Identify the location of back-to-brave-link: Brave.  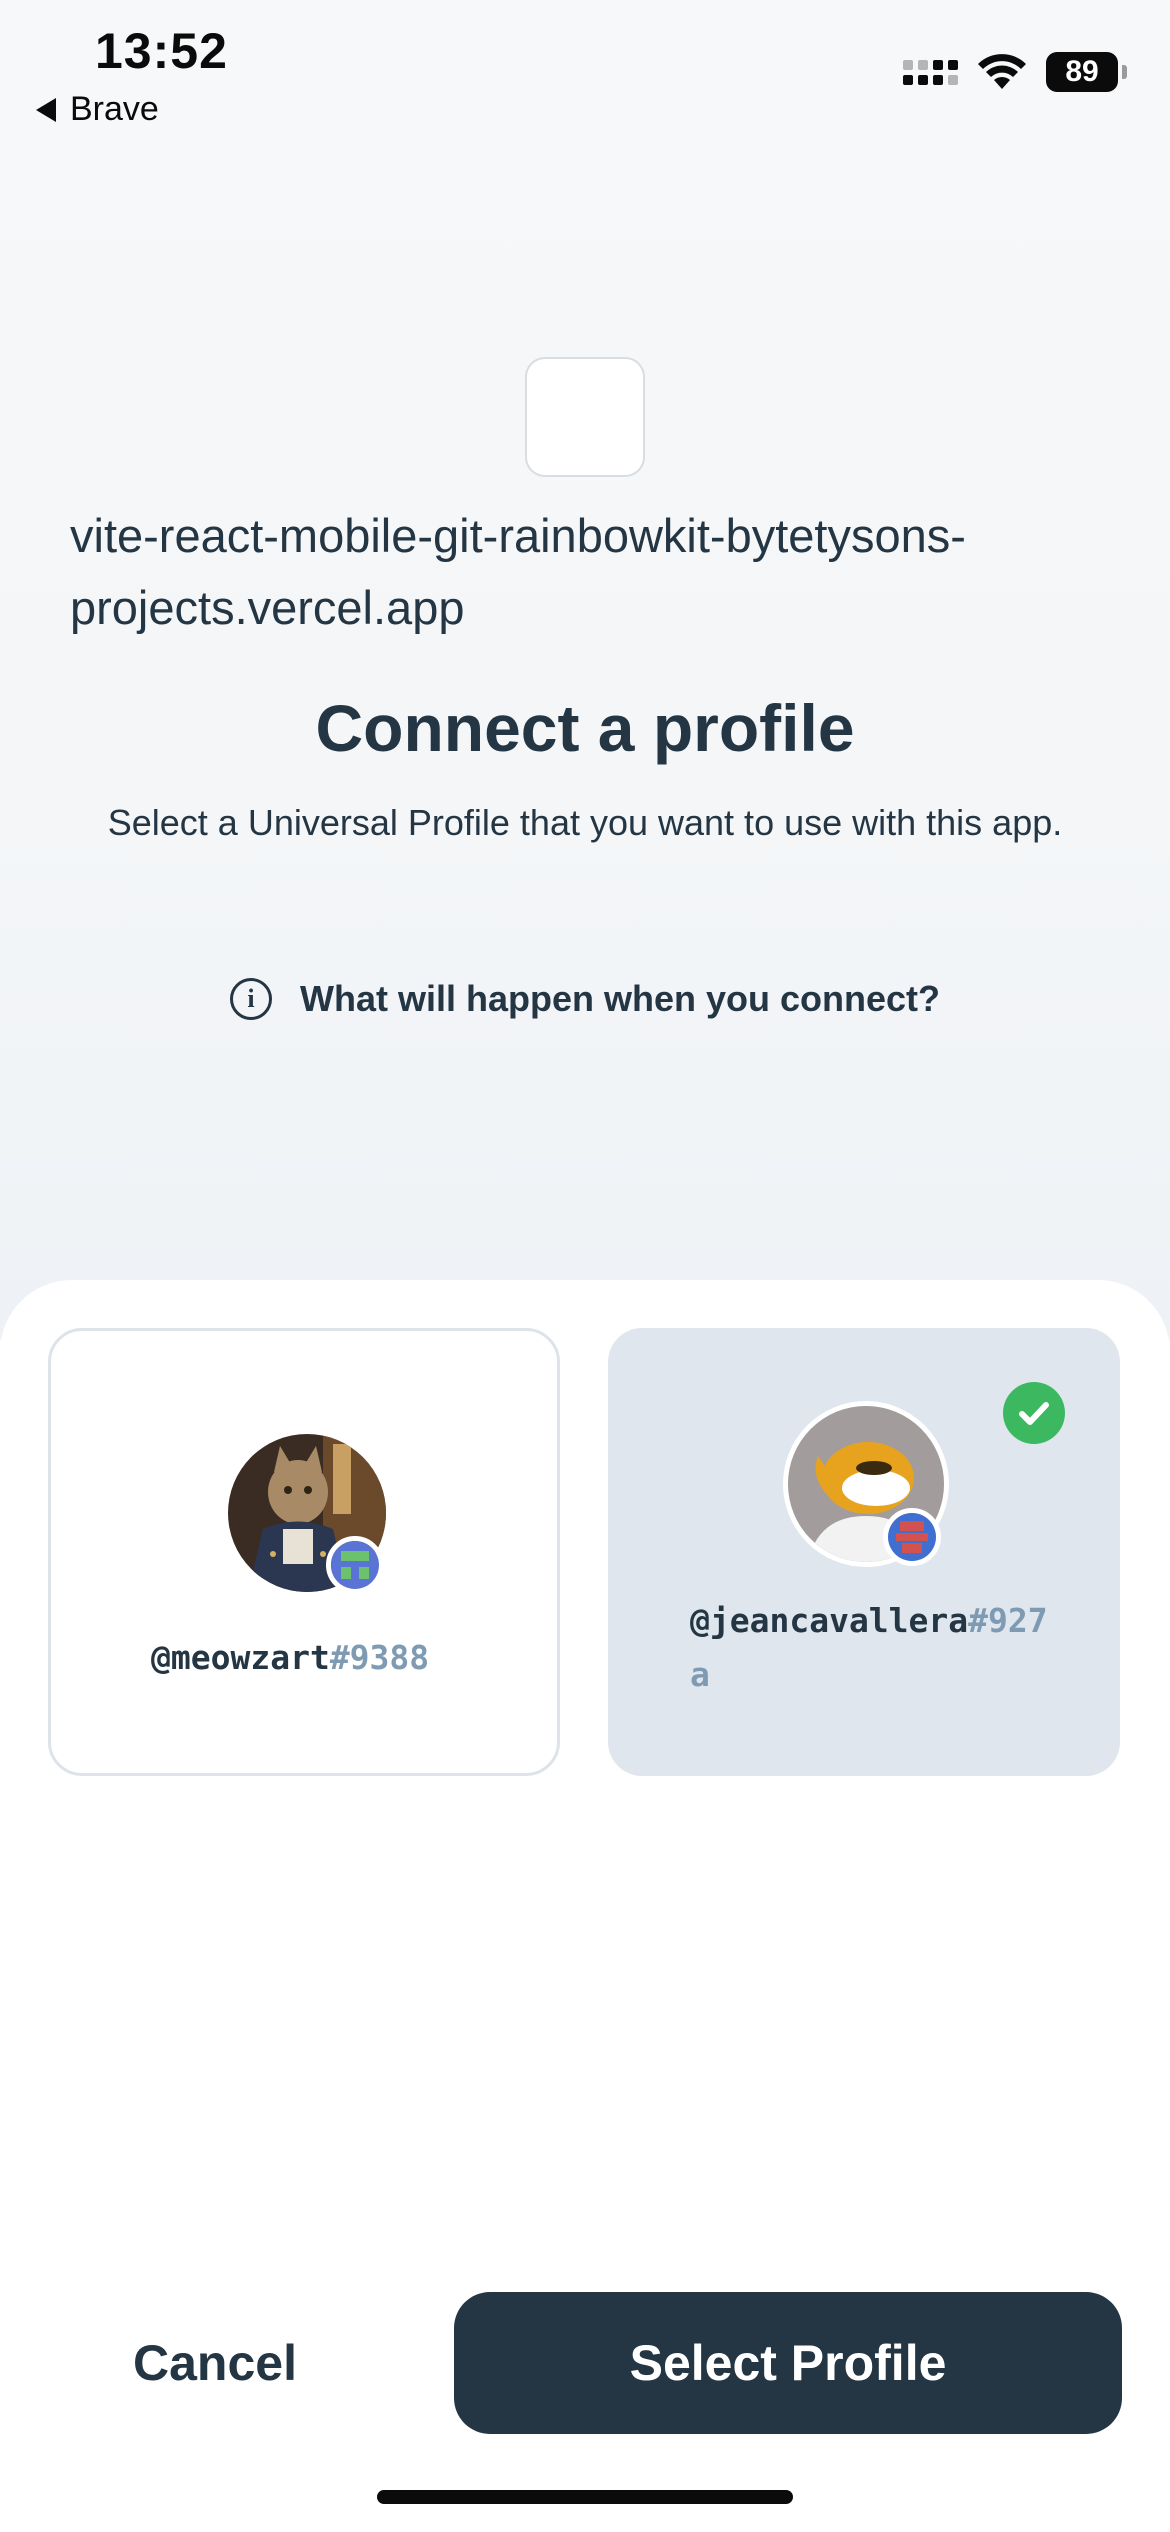
(97, 109).